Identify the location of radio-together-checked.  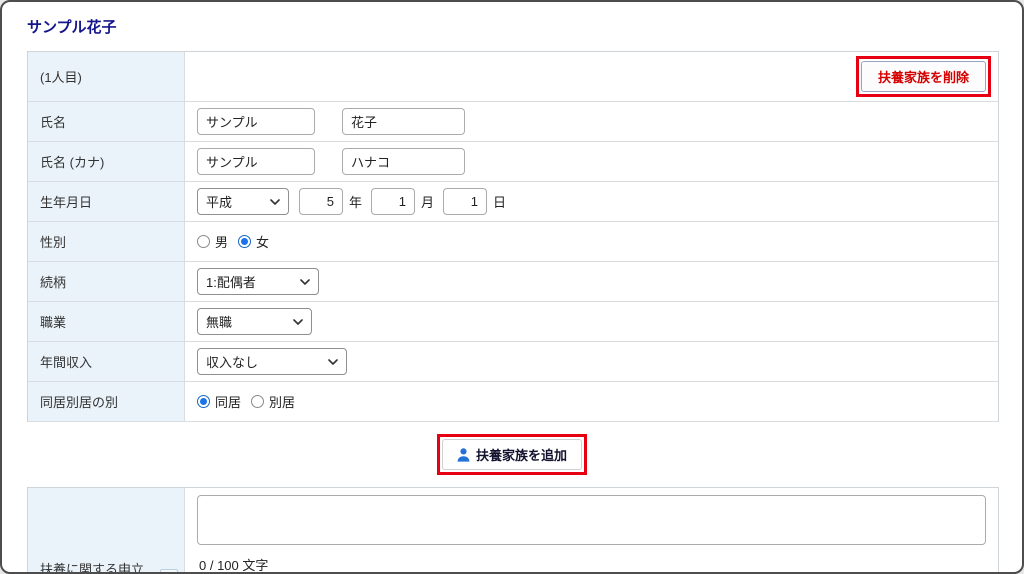
(203, 401).